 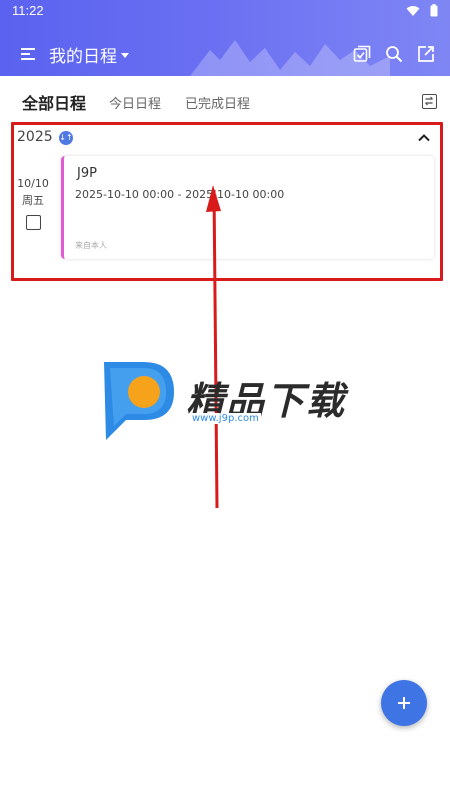 What do you see at coordinates (434, 10) in the screenshot?
I see `battery-icon` at bounding box center [434, 10].